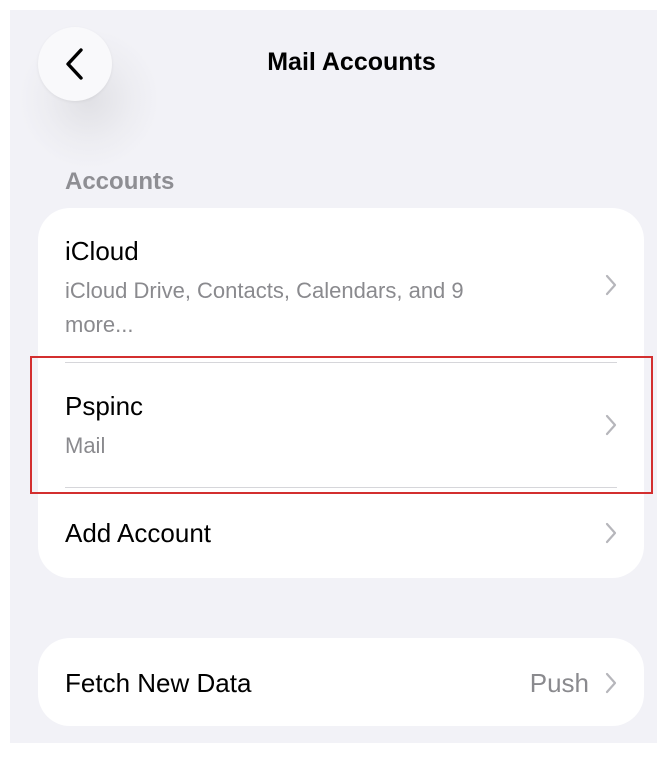 The height and width of the screenshot is (762, 657). What do you see at coordinates (102, 251) in the screenshot?
I see `account-name: iCloud` at bounding box center [102, 251].